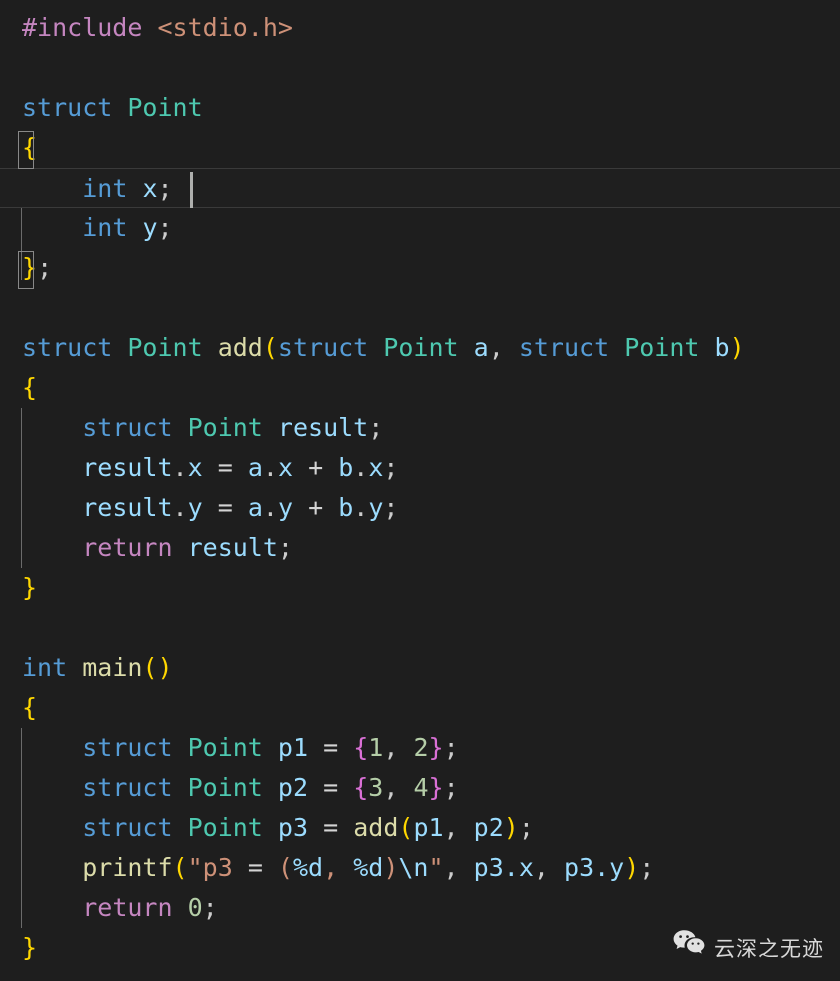 The image size is (840, 981). I want to click on code-line-13: result.y = a.y + b.y;, so click(420, 508).